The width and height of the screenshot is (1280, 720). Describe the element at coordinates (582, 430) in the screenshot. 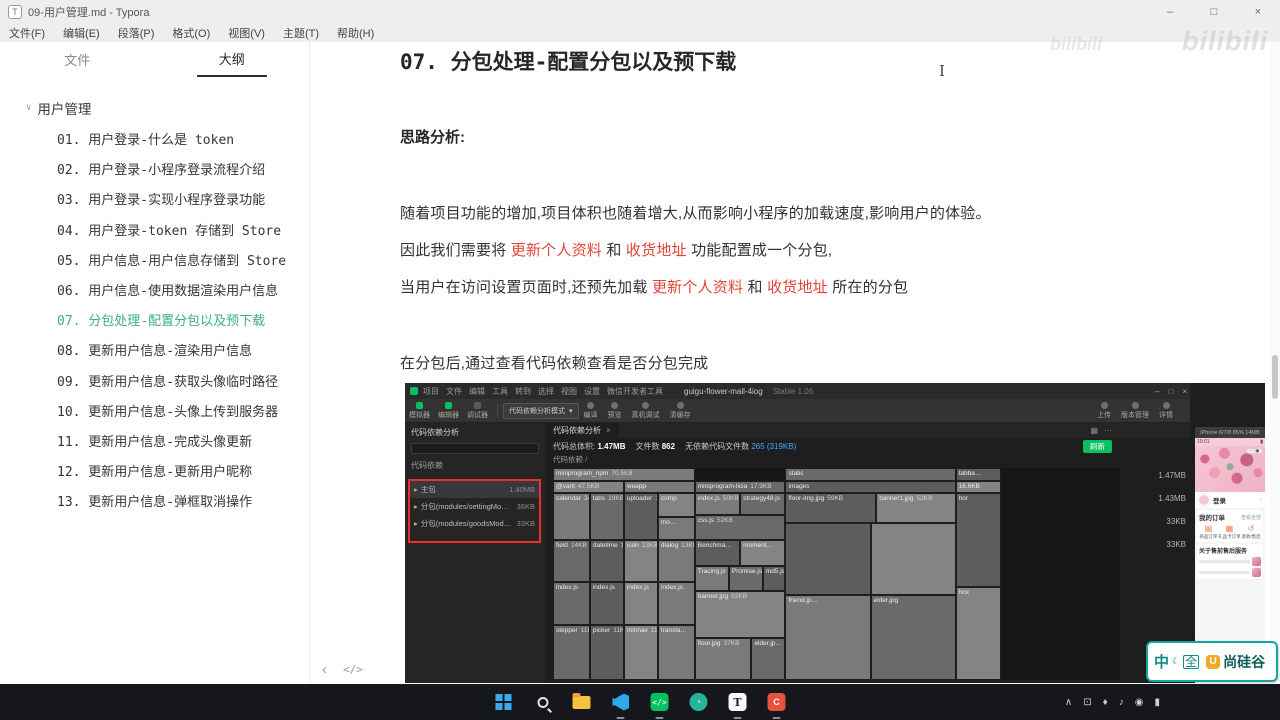

I see `tab-code-dependency: 代码依赖分析 ×` at that location.